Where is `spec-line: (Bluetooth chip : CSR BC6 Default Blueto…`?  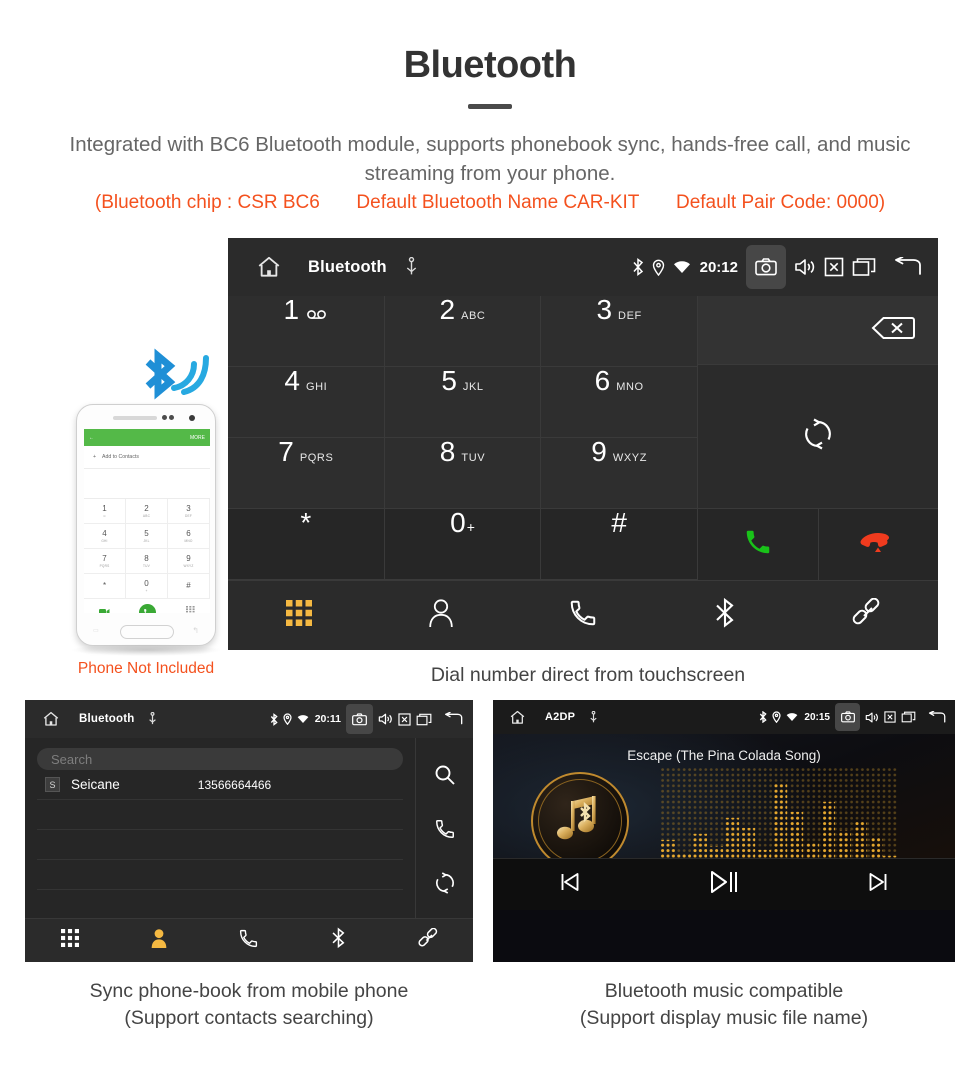 spec-line: (Bluetooth chip : CSR BC6 Default Blueto… is located at coordinates (490, 203).